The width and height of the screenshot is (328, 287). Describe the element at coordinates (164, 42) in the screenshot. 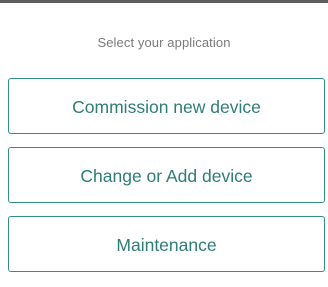

I see `application-prompt: Select your application` at that location.